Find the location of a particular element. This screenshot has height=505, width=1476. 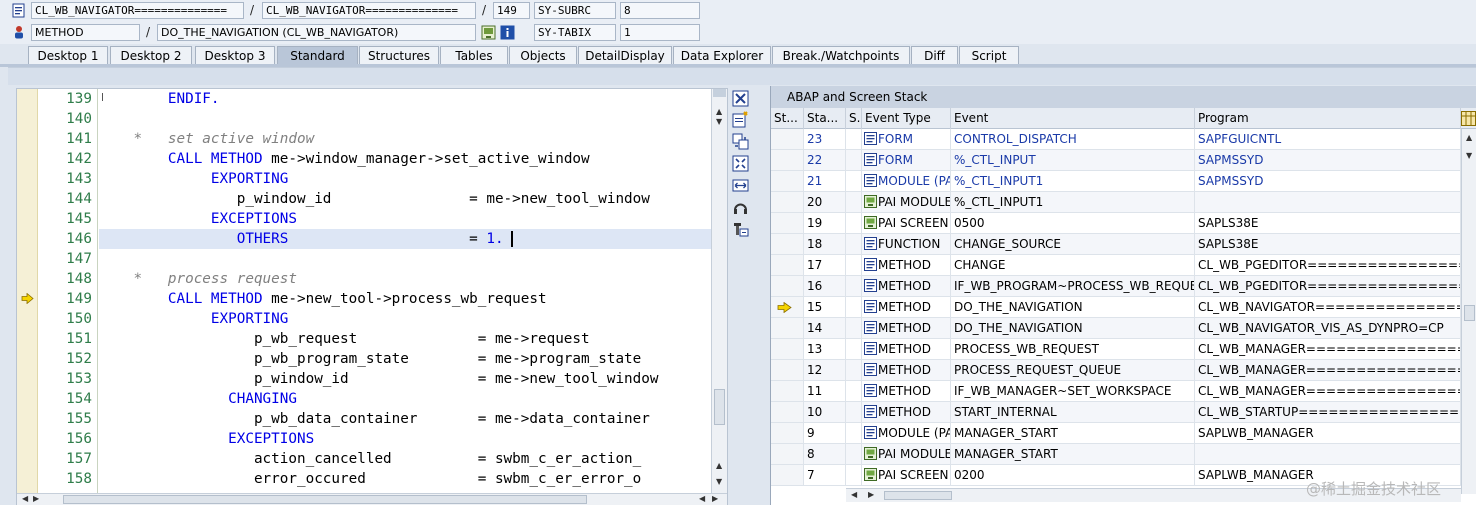

tab-tables: Tables is located at coordinates (474, 56).